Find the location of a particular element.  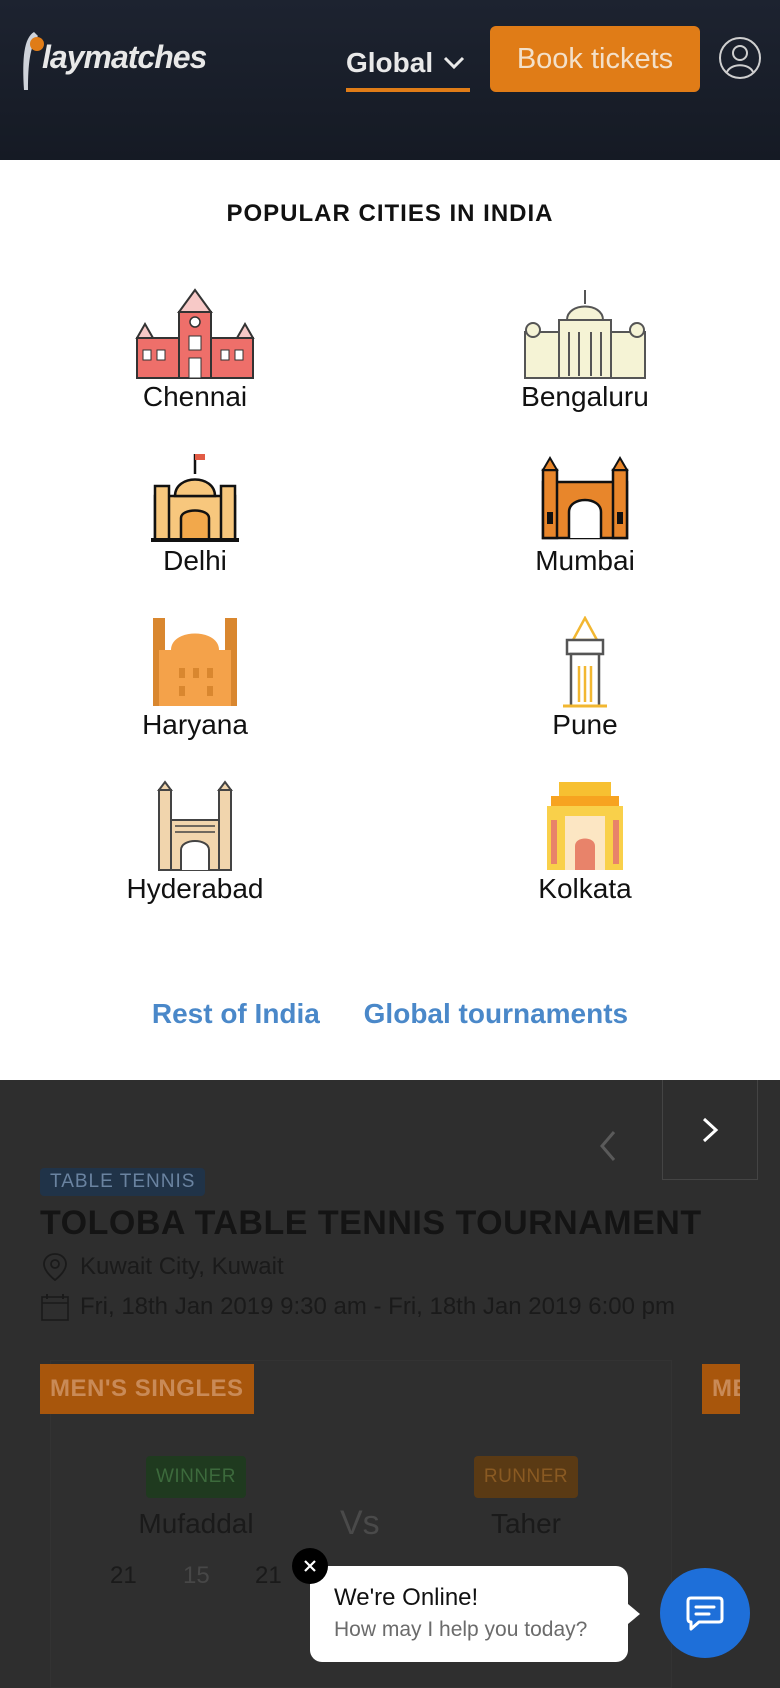

city-chennai: Chennai is located at coordinates (195, 351).